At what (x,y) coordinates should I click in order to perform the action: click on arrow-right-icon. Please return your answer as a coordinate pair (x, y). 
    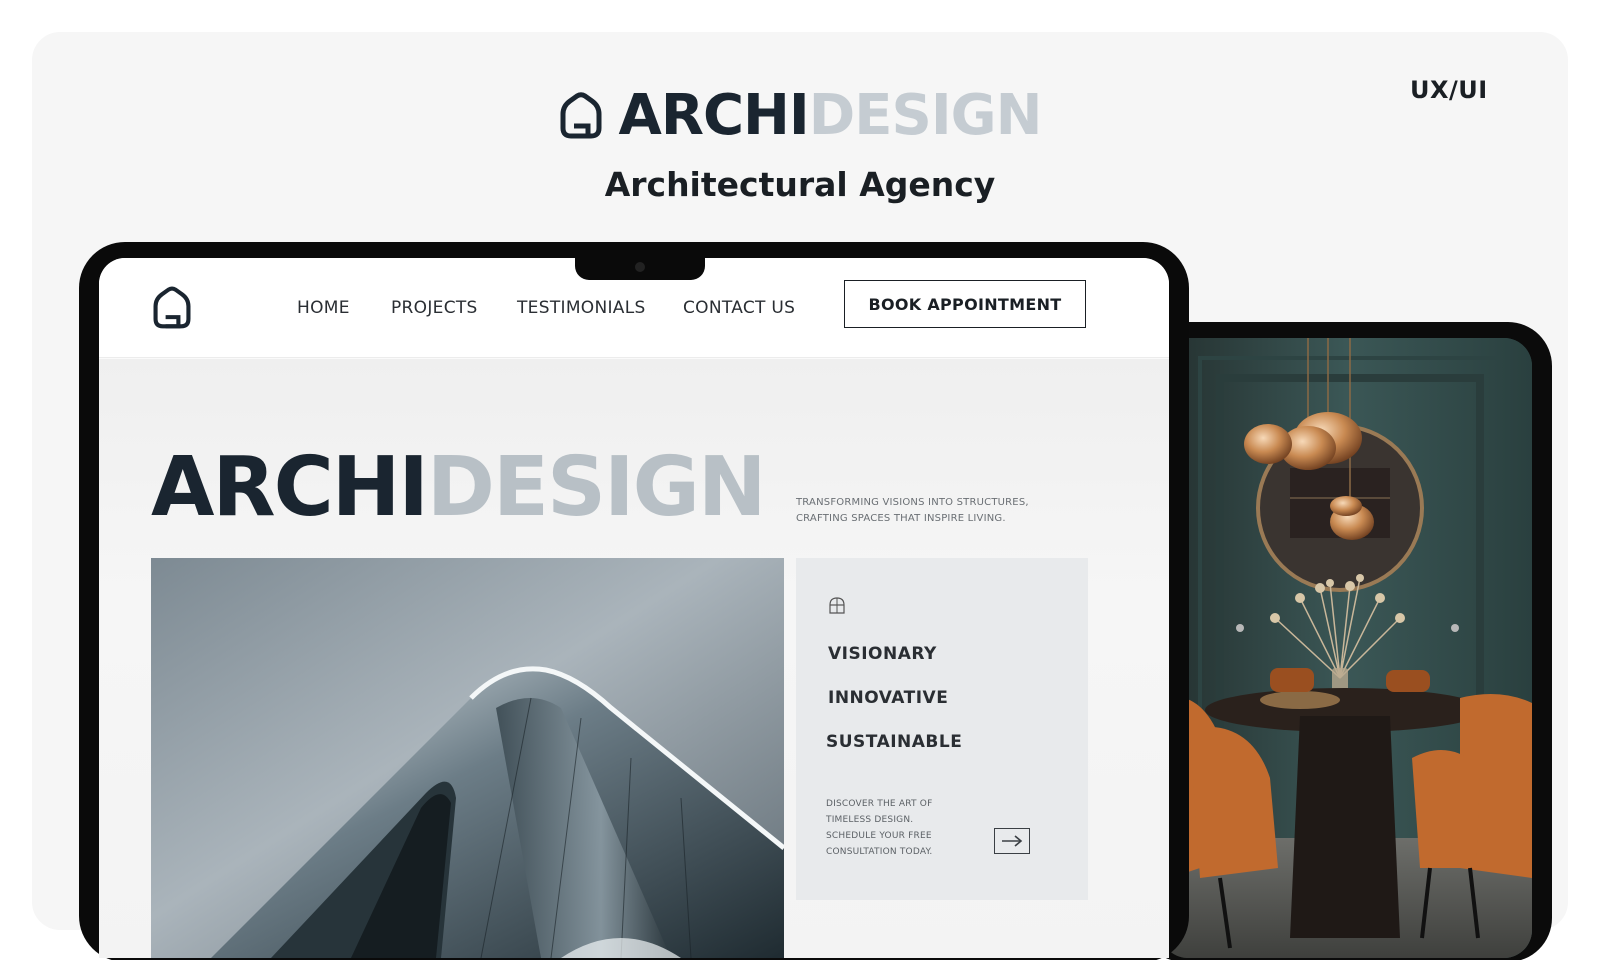
    Looking at the image, I should click on (1012, 841).